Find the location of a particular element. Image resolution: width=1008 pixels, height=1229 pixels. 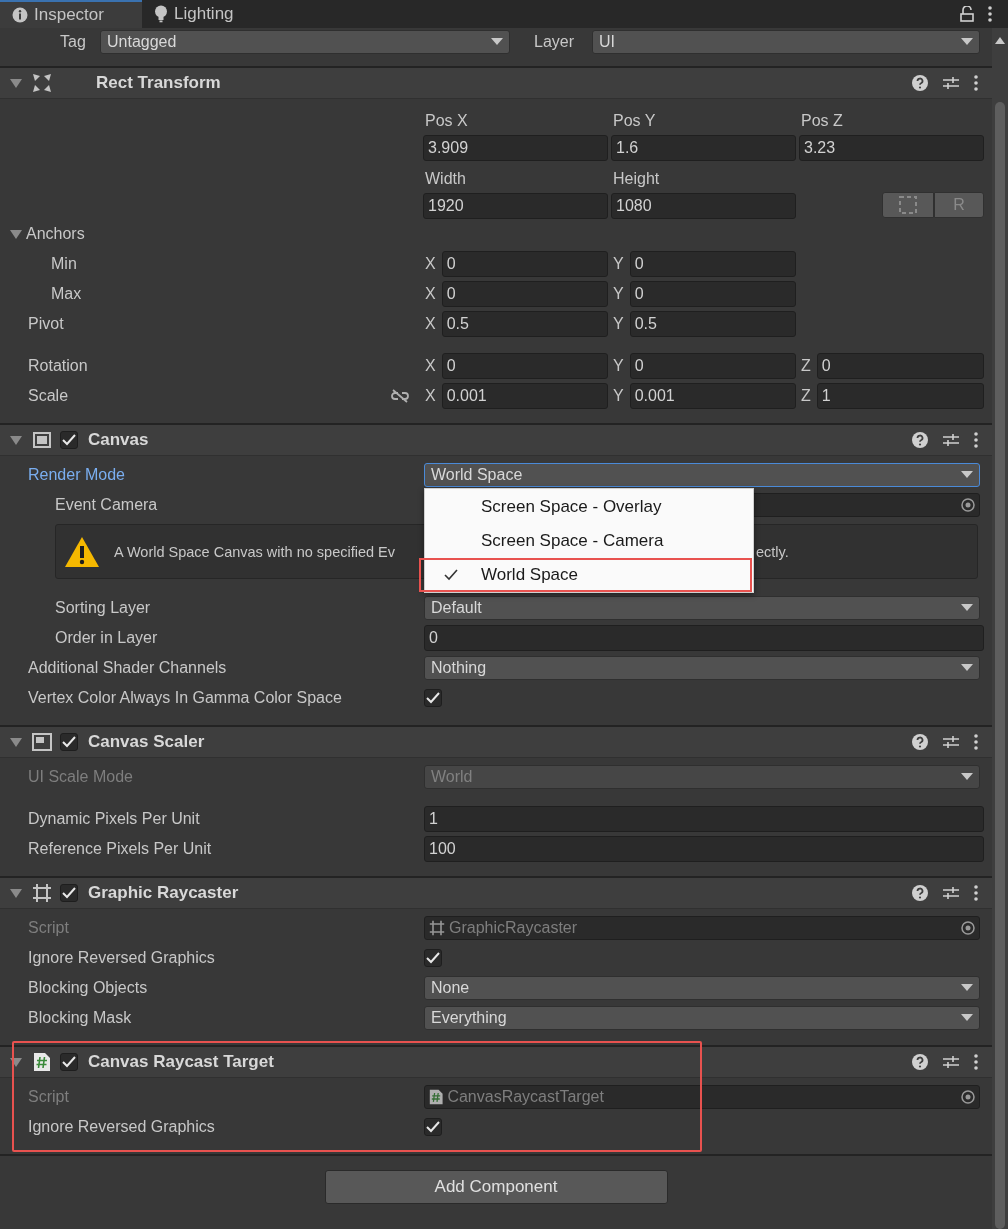

dropdown: Default is located at coordinates (702, 608).